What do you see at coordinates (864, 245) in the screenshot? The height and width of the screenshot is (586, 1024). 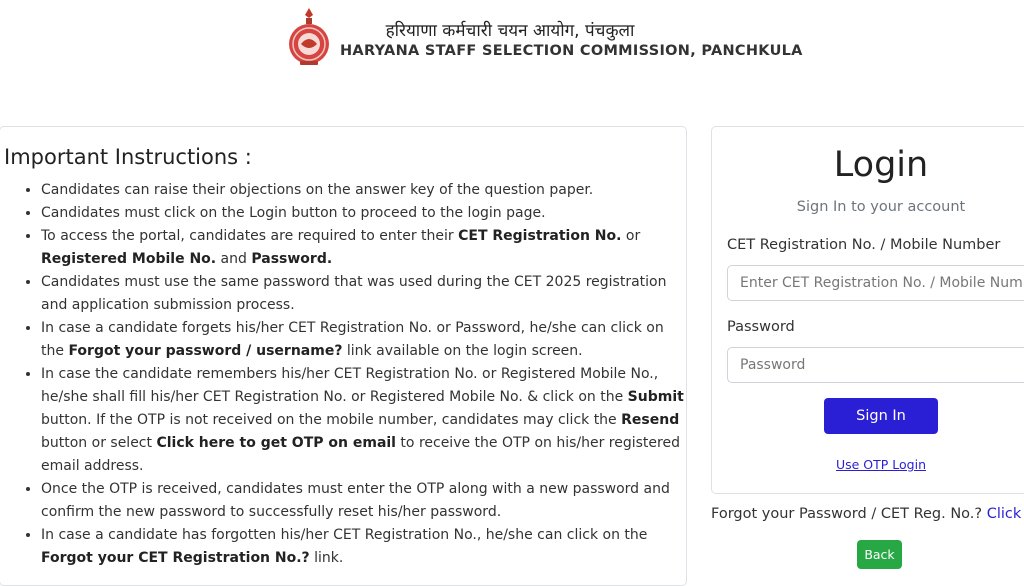 I see `registration-label: CET Registration No. / Mobile Number` at bounding box center [864, 245].